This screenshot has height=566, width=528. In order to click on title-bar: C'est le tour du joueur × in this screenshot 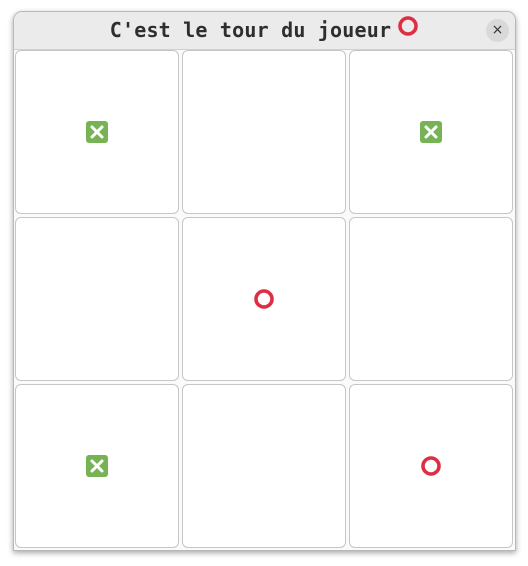, I will do `click(264, 31)`.